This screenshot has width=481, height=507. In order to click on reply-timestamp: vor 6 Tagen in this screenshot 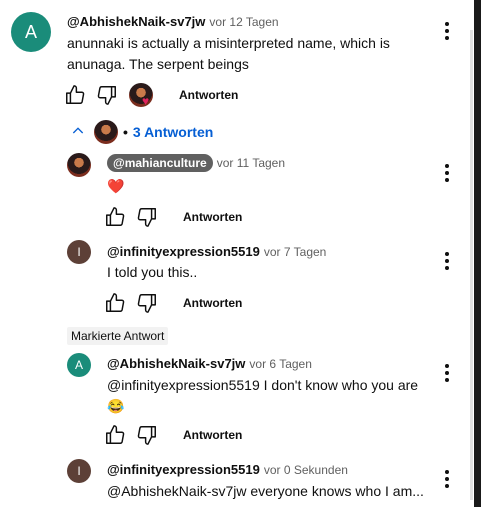, I will do `click(280, 364)`.